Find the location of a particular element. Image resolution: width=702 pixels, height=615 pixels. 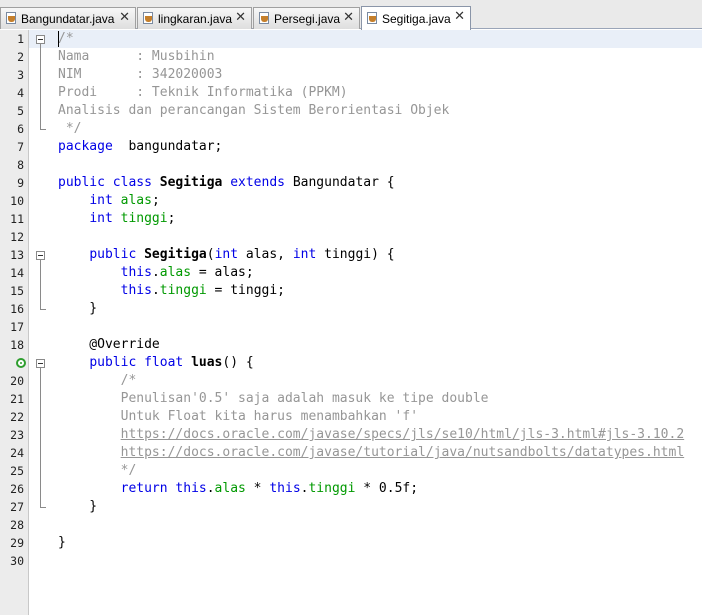

tab-label: Persegi.java is located at coordinates (307, 18).